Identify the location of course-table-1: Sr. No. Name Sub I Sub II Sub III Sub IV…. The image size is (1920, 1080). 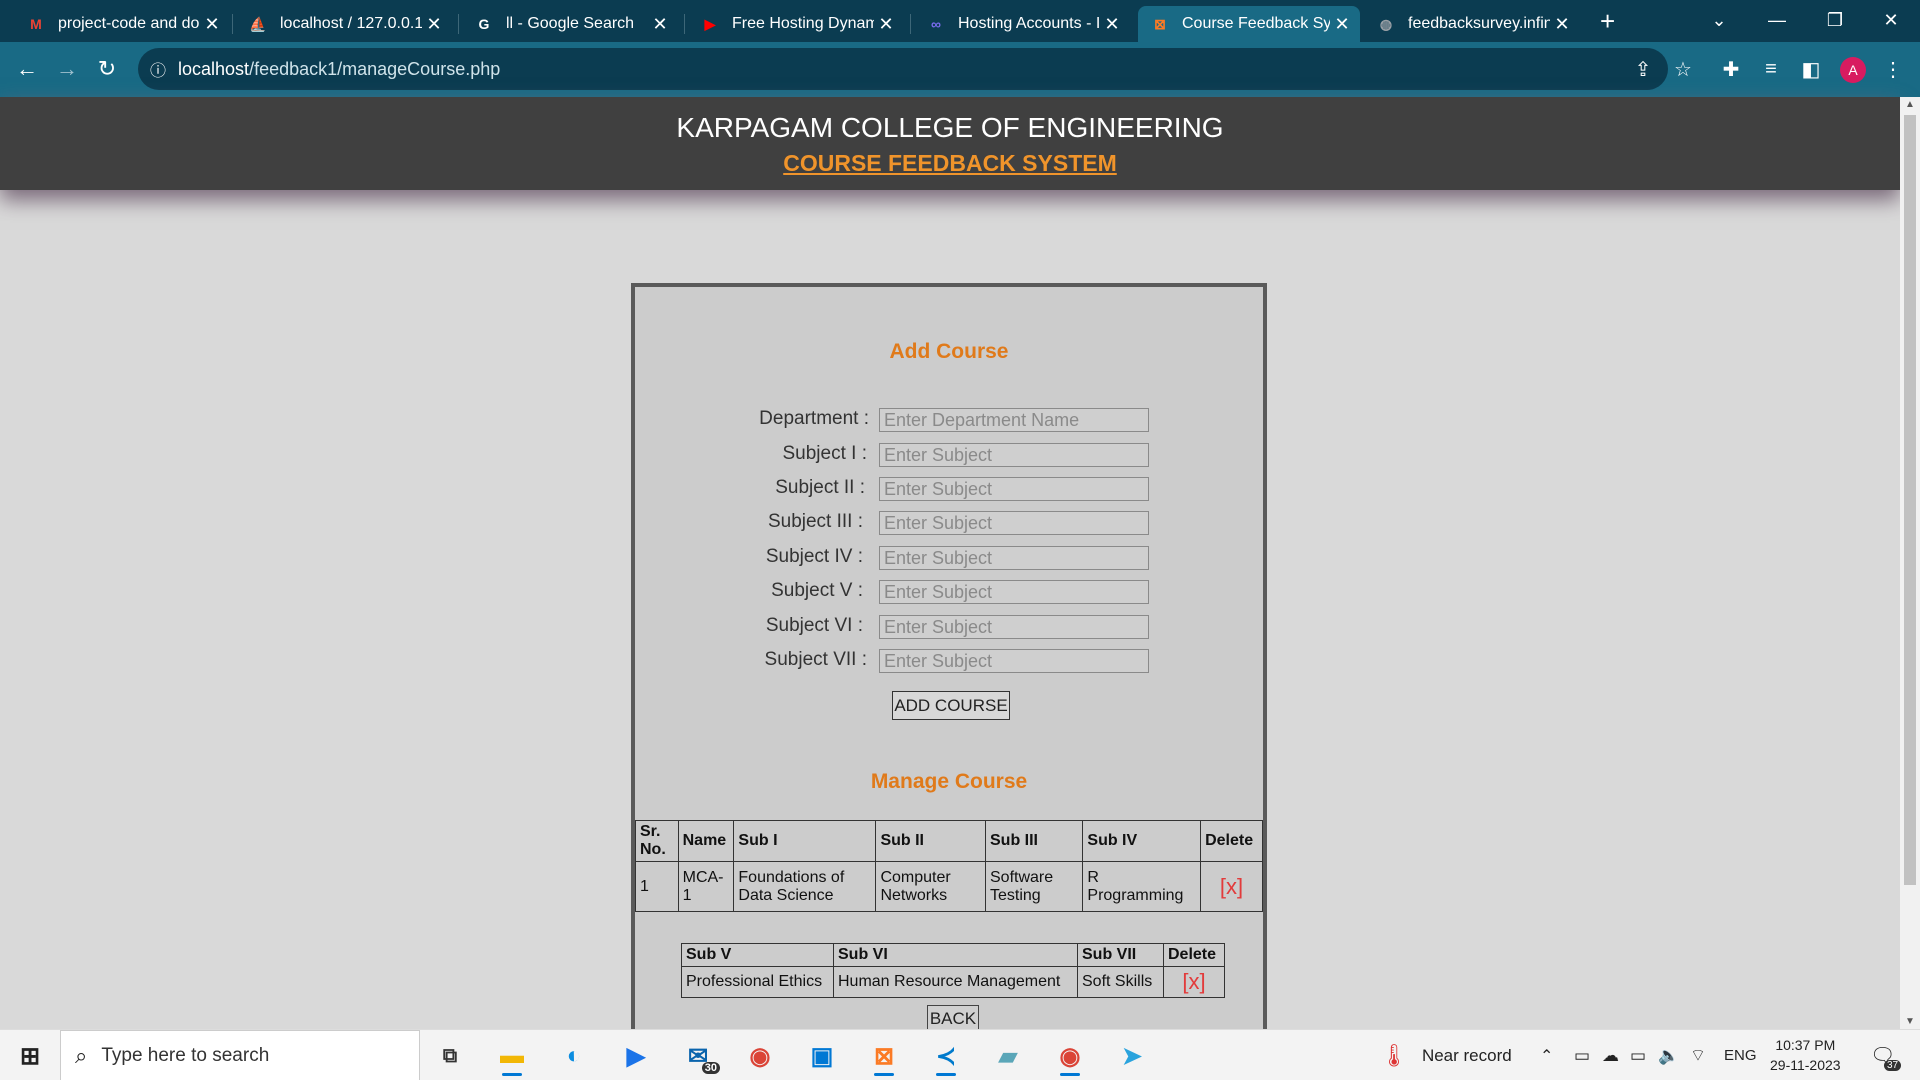
(949, 866).